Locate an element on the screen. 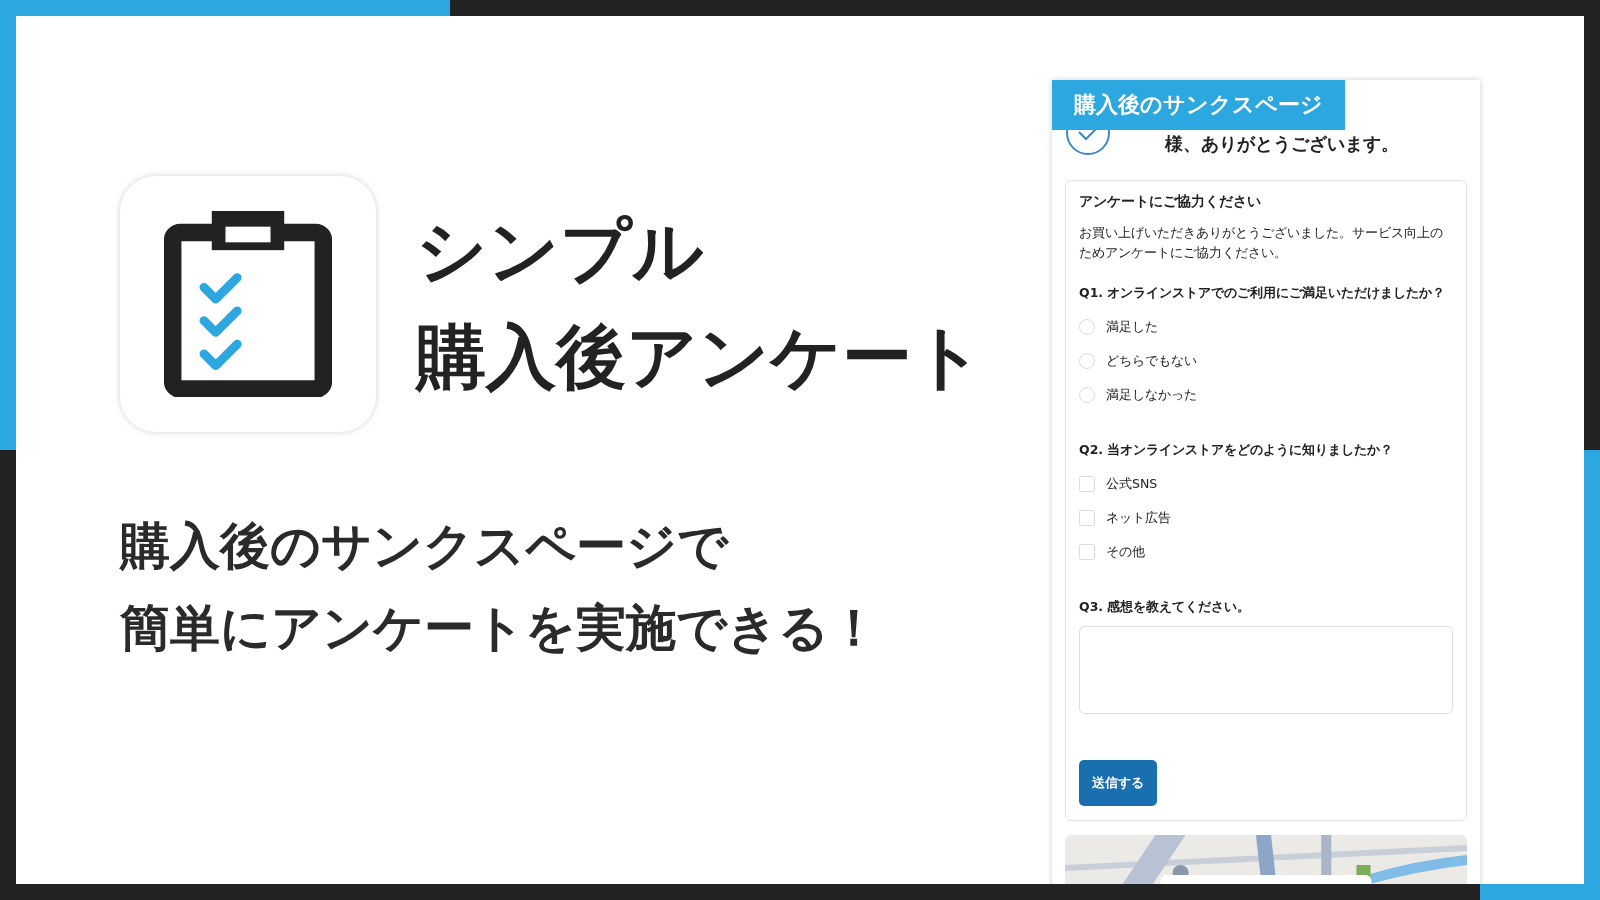 The image size is (1600, 900). question-label: Q2. 当オンラインストアをどのように知りましたか？ is located at coordinates (1237, 450).